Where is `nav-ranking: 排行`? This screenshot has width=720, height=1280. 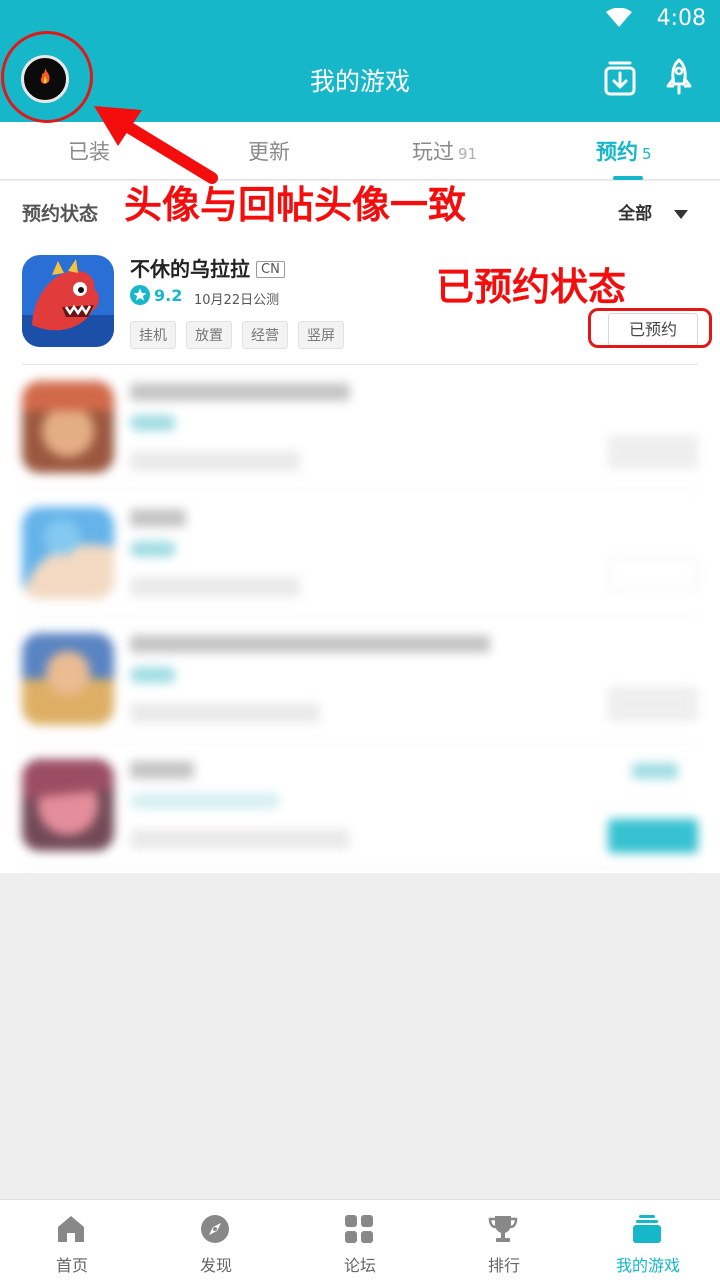 nav-ranking: 排行 is located at coordinates (504, 1240).